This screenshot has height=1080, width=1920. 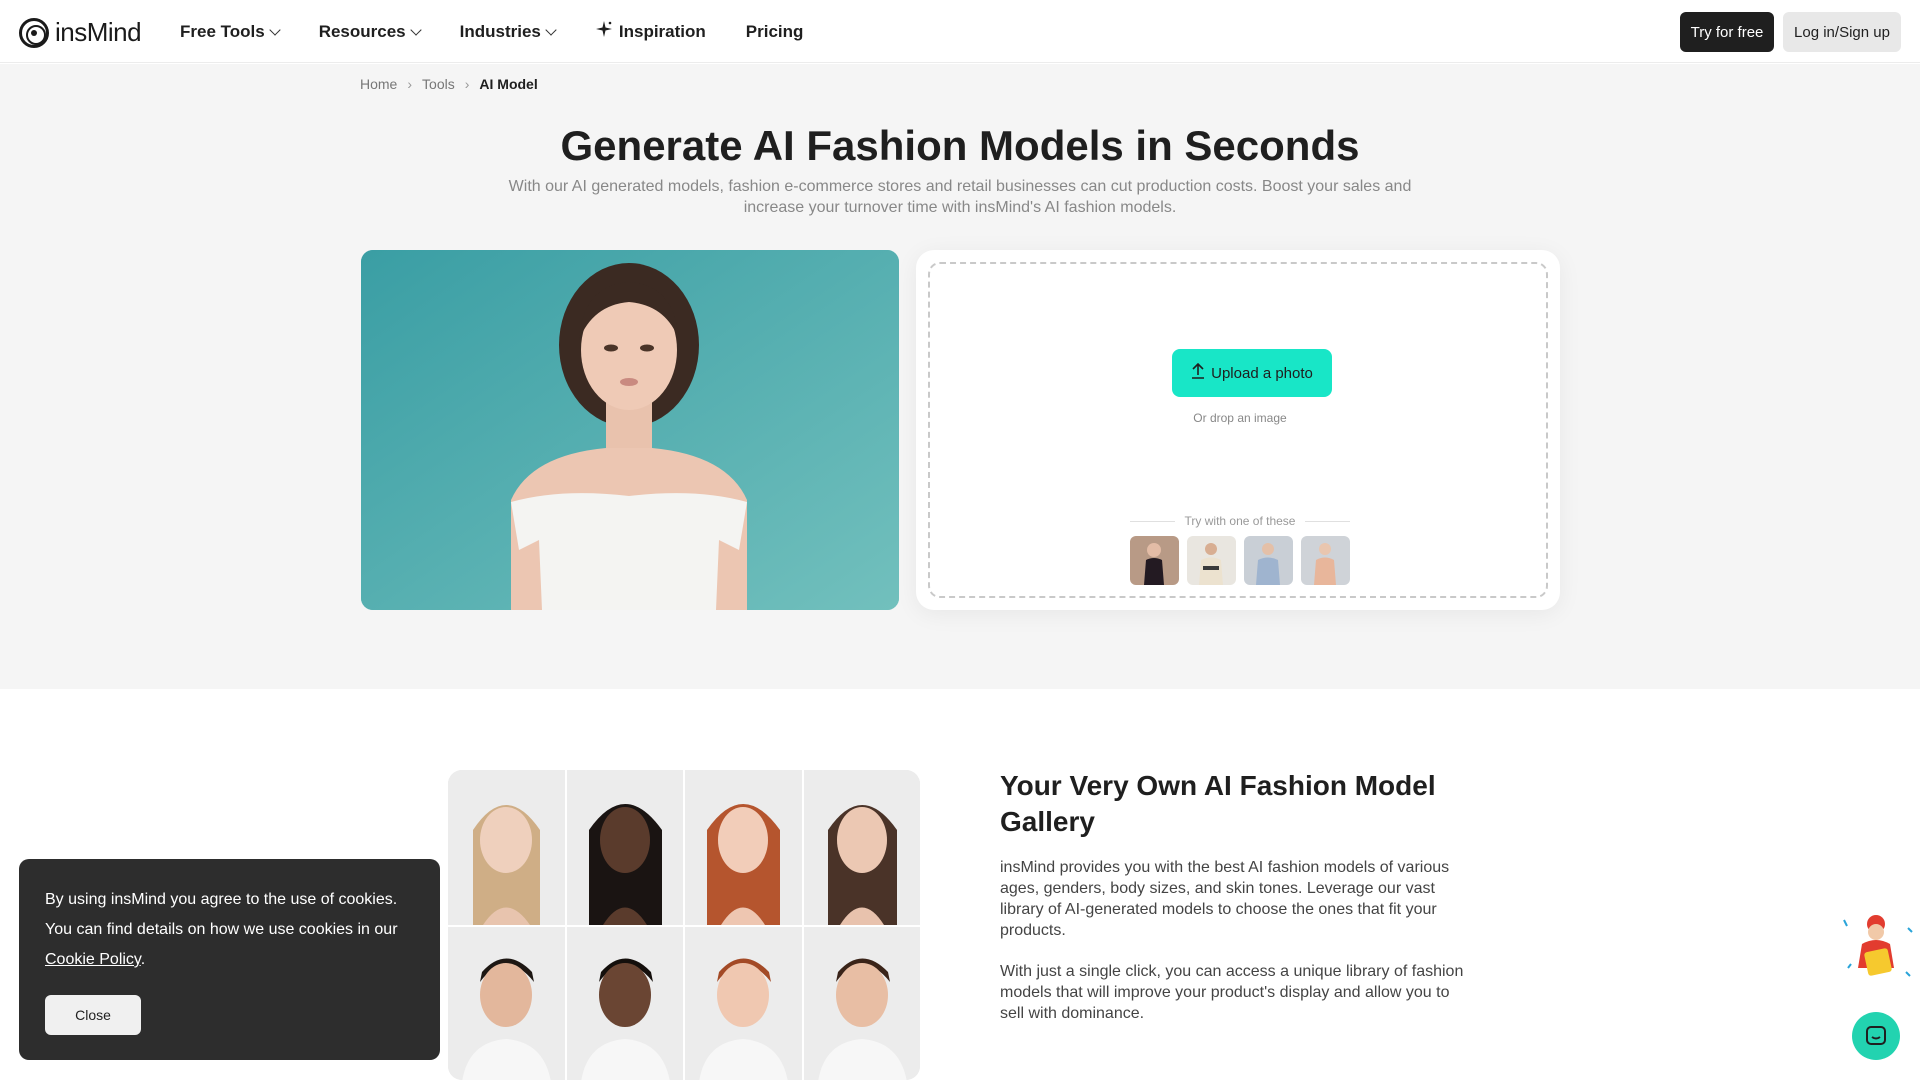 I want to click on nav-pricing: Pricing, so click(x=775, y=32).